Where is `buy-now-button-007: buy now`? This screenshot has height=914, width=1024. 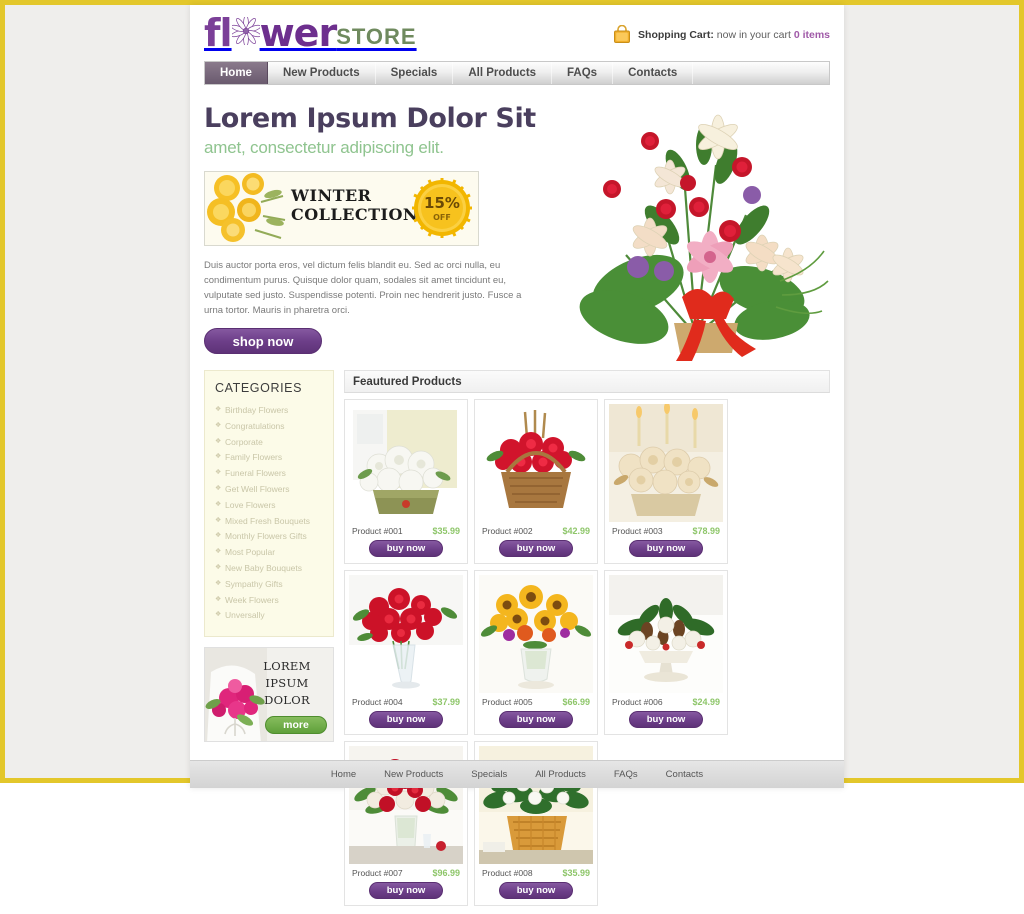 buy-now-button-007: buy now is located at coordinates (406, 890).